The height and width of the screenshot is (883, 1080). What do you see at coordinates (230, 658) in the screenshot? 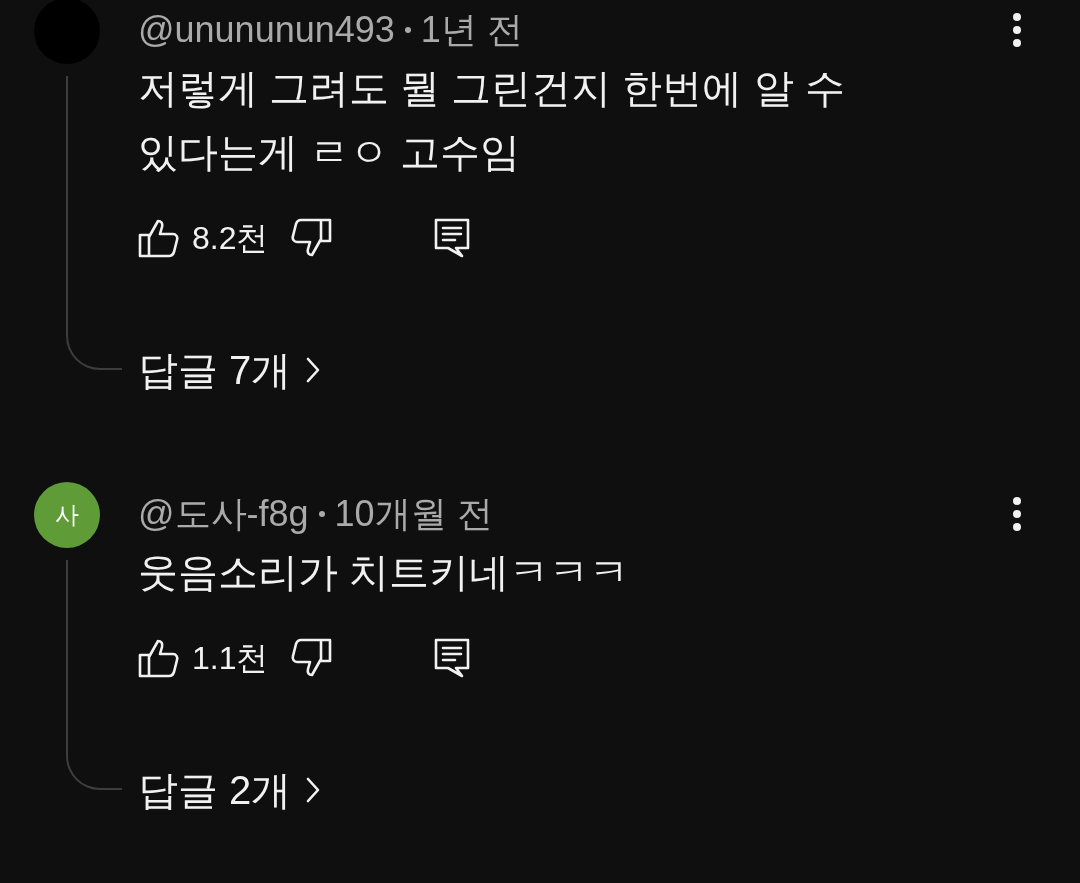
I see `like-count: 1.1천` at bounding box center [230, 658].